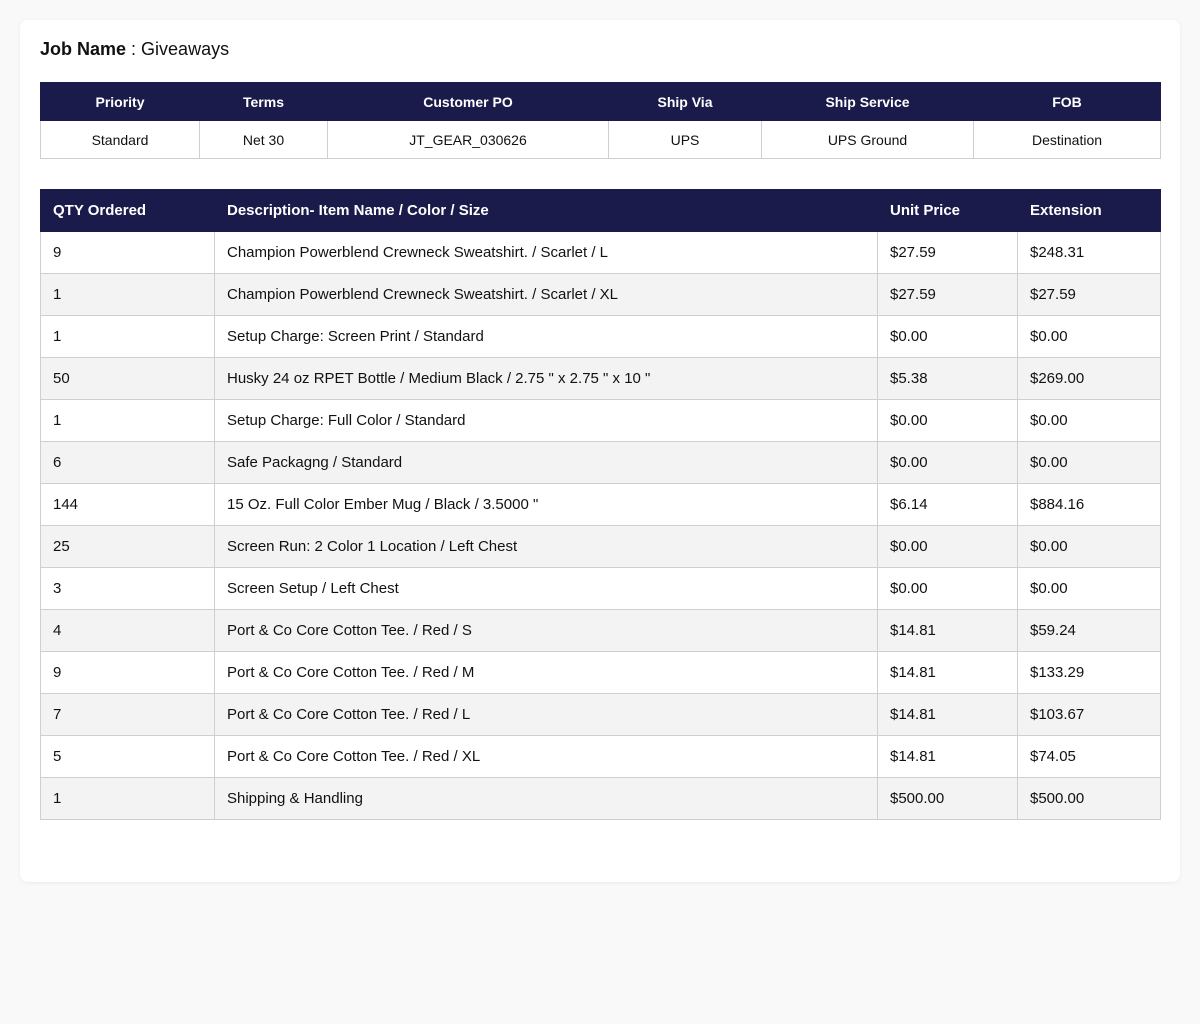 The width and height of the screenshot is (1200, 1024). I want to click on qty-cell: 4, so click(127, 630).